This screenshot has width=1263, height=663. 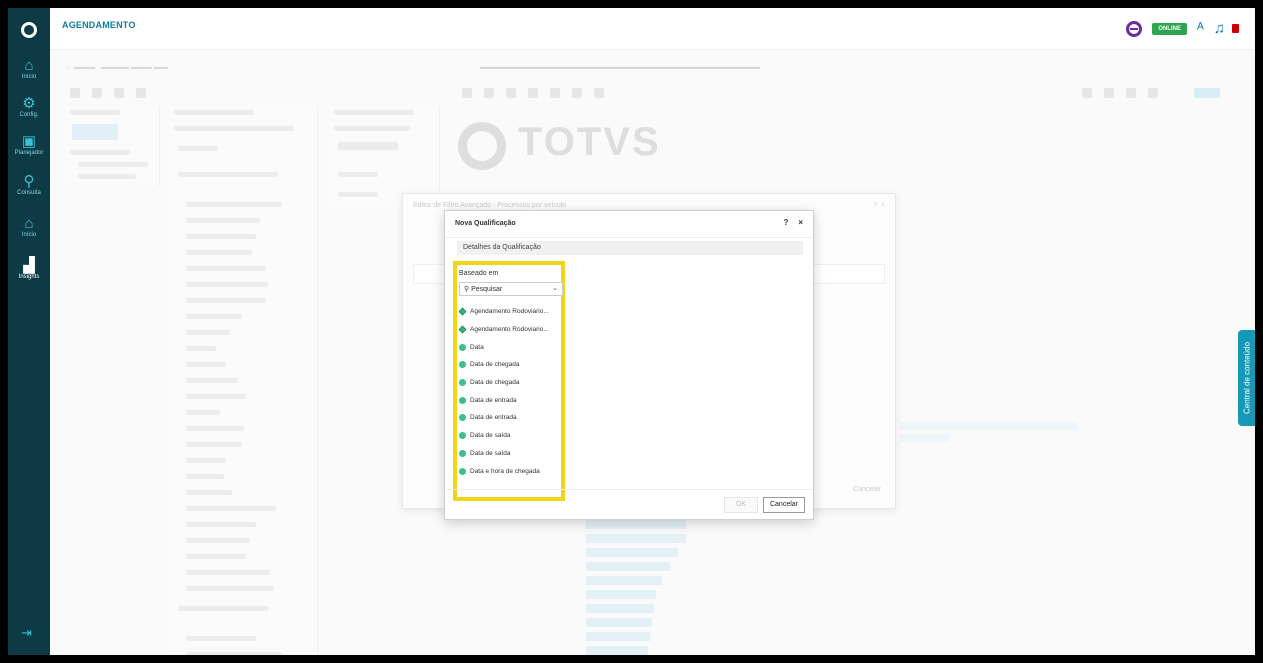 I want to click on cancel-button: Cancelar, so click(x=784, y=505).